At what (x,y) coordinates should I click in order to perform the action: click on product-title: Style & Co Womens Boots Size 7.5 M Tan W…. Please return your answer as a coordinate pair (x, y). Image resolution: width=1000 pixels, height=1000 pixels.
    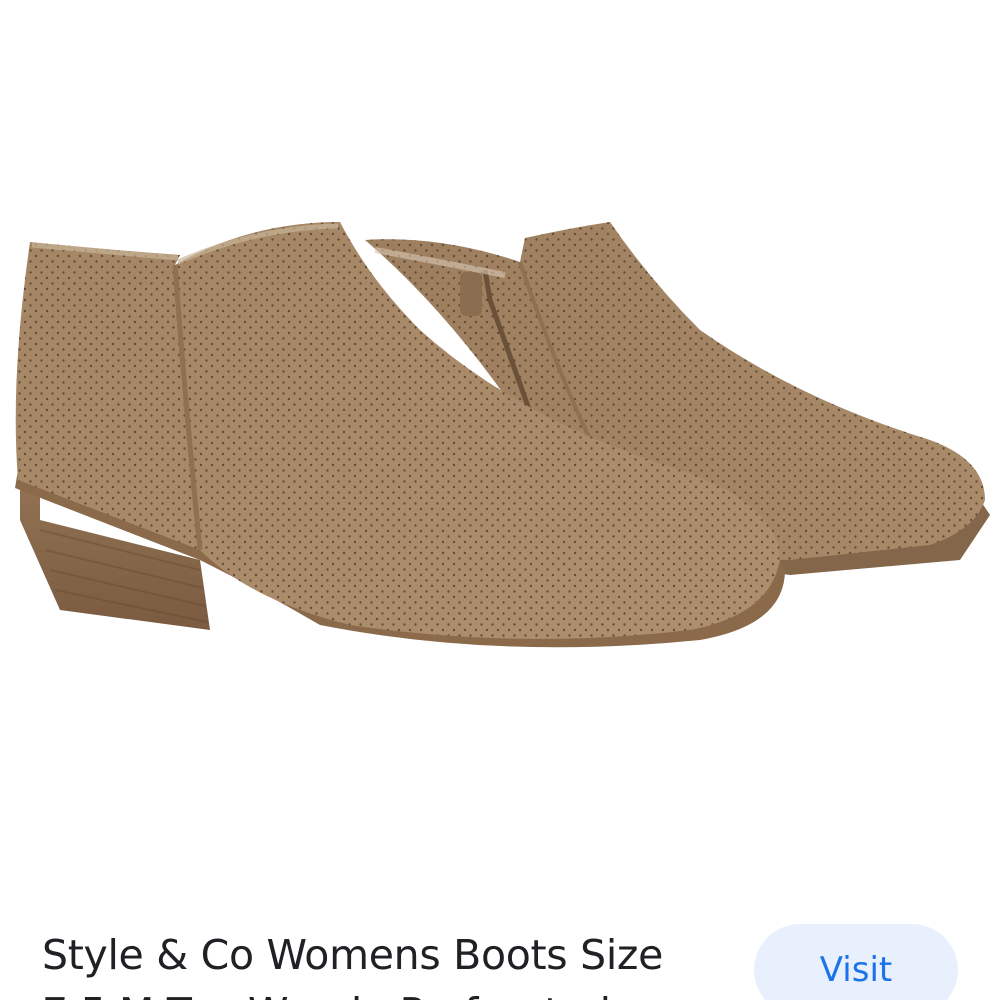
    Looking at the image, I should click on (387, 963).